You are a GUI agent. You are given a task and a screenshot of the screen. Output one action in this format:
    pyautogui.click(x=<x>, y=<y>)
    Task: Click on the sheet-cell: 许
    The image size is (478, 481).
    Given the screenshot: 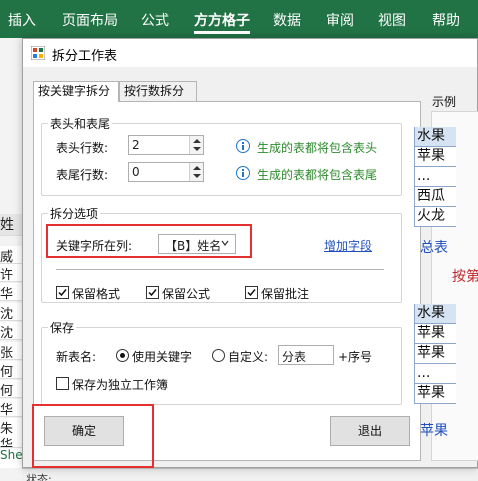 What is the action you would take?
    pyautogui.click(x=11, y=273)
    